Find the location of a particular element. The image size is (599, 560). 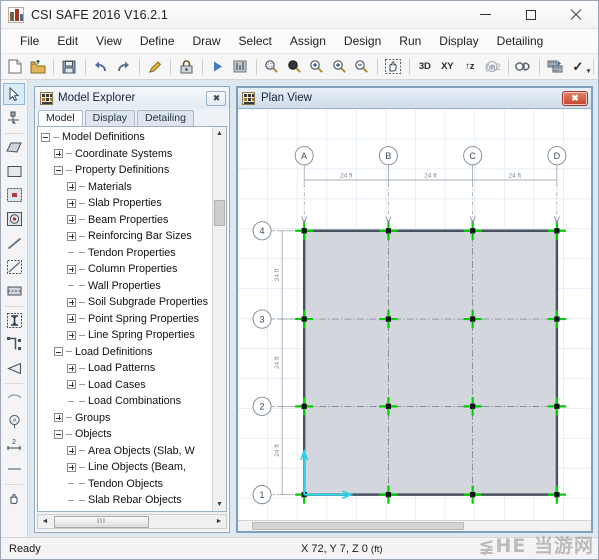

select-pointer-tool is located at coordinates (14, 94).